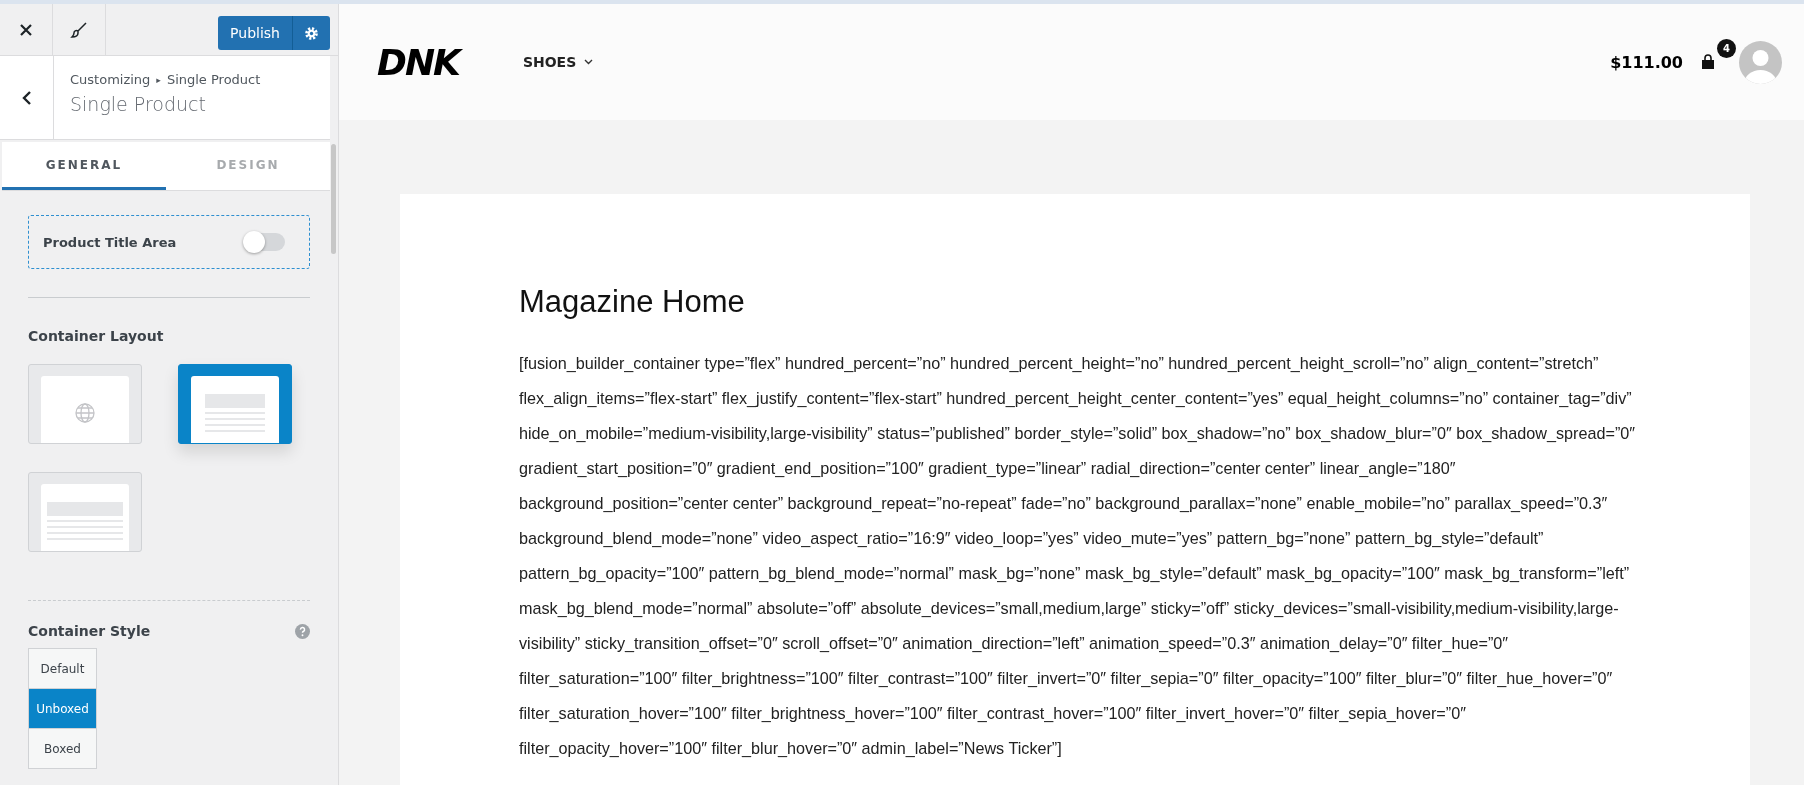  Describe the element at coordinates (1760, 62) in the screenshot. I see `avatar-icon` at that location.